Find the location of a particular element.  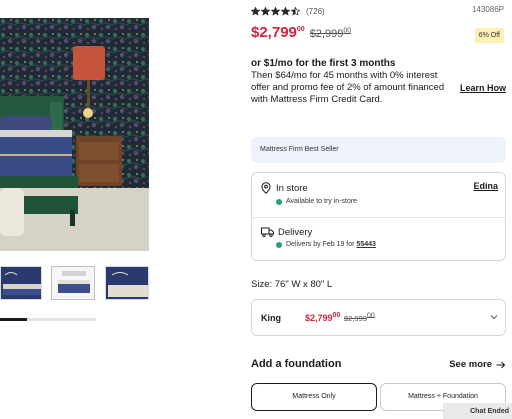

arrow-right-icon is located at coordinates (501, 364).